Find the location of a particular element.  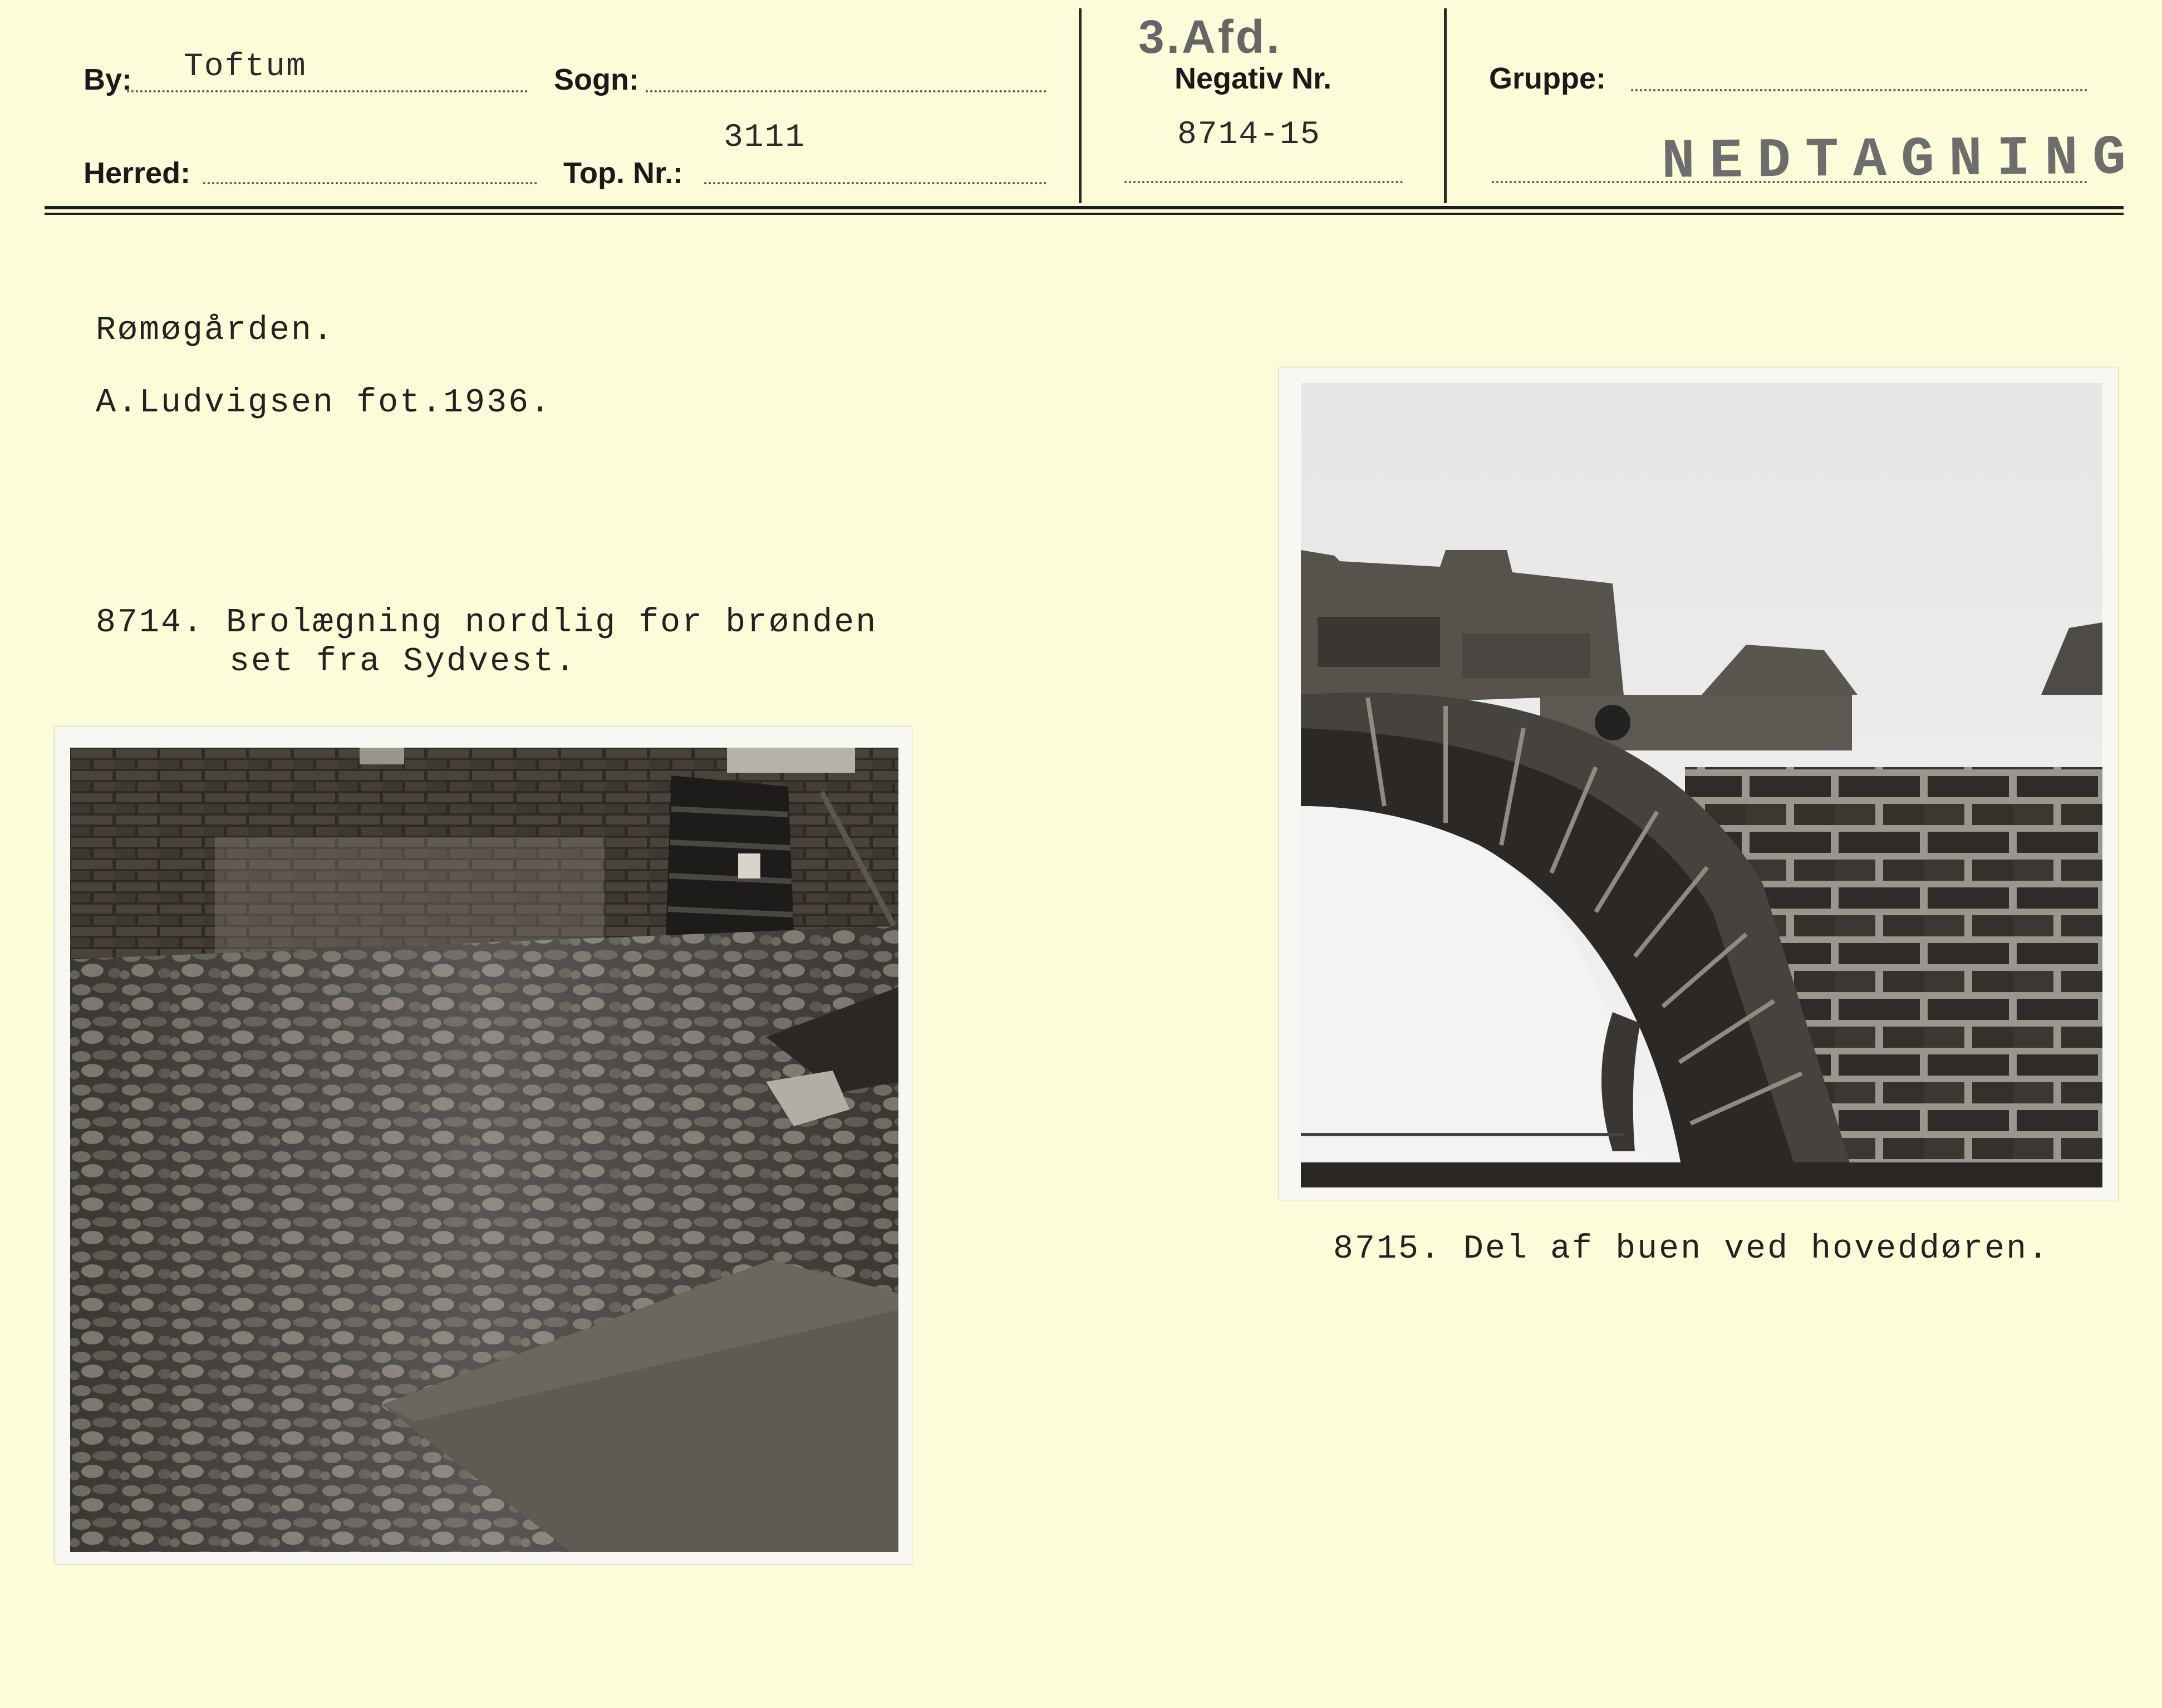

nedtagning-stamp: NEDTAGNING is located at coordinates (1901, 160).